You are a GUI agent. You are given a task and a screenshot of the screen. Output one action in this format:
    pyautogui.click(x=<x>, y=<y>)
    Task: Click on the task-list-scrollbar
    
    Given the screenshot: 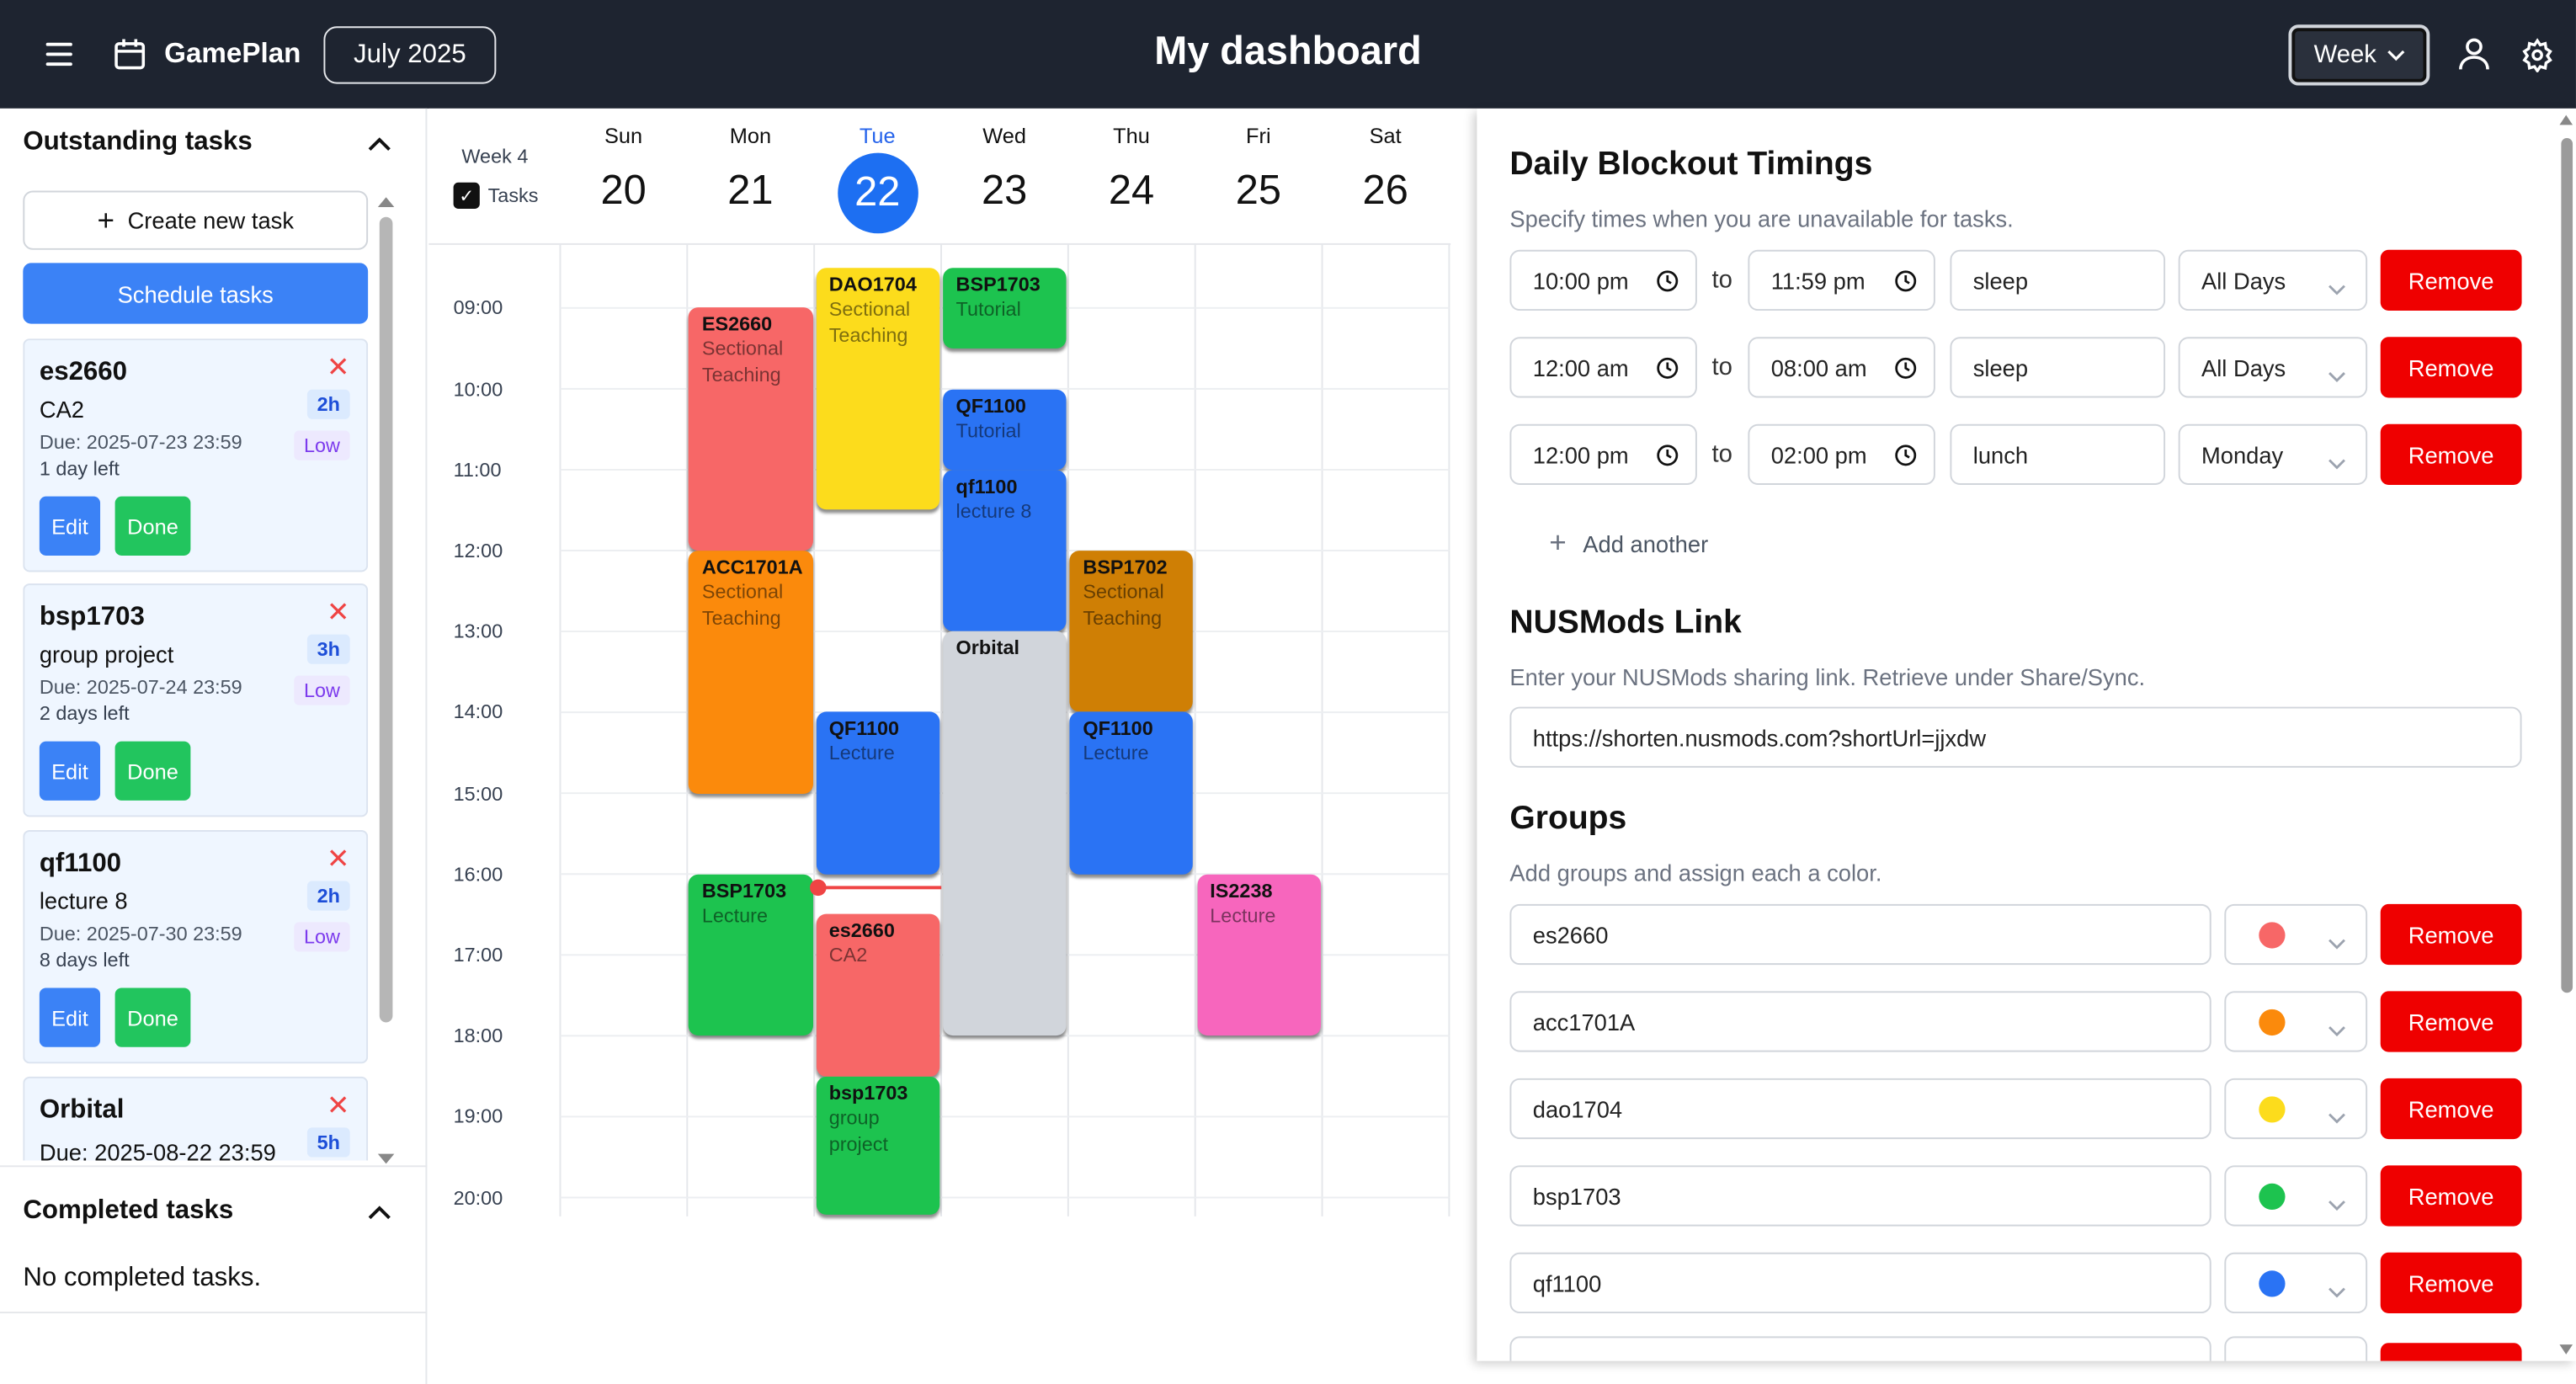 What is the action you would take?
    pyautogui.click(x=386, y=679)
    